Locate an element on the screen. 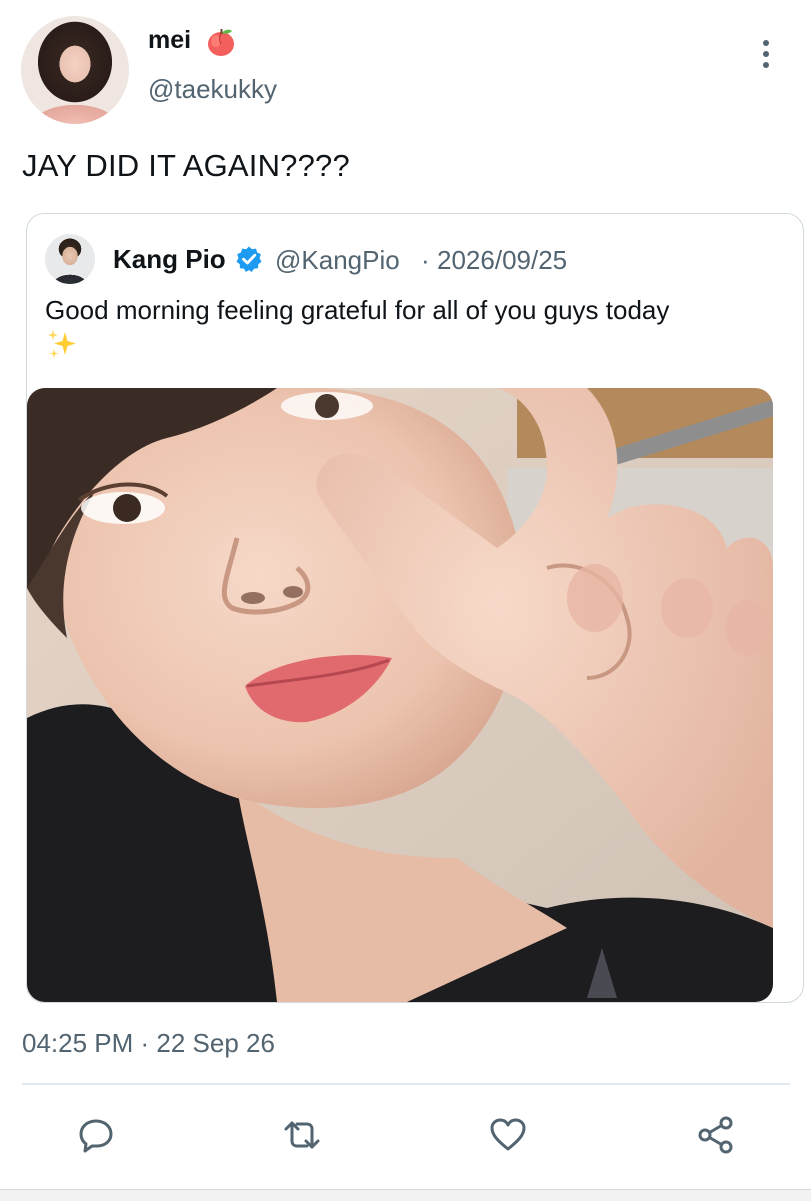  like-icon is located at coordinates (508, 1134).